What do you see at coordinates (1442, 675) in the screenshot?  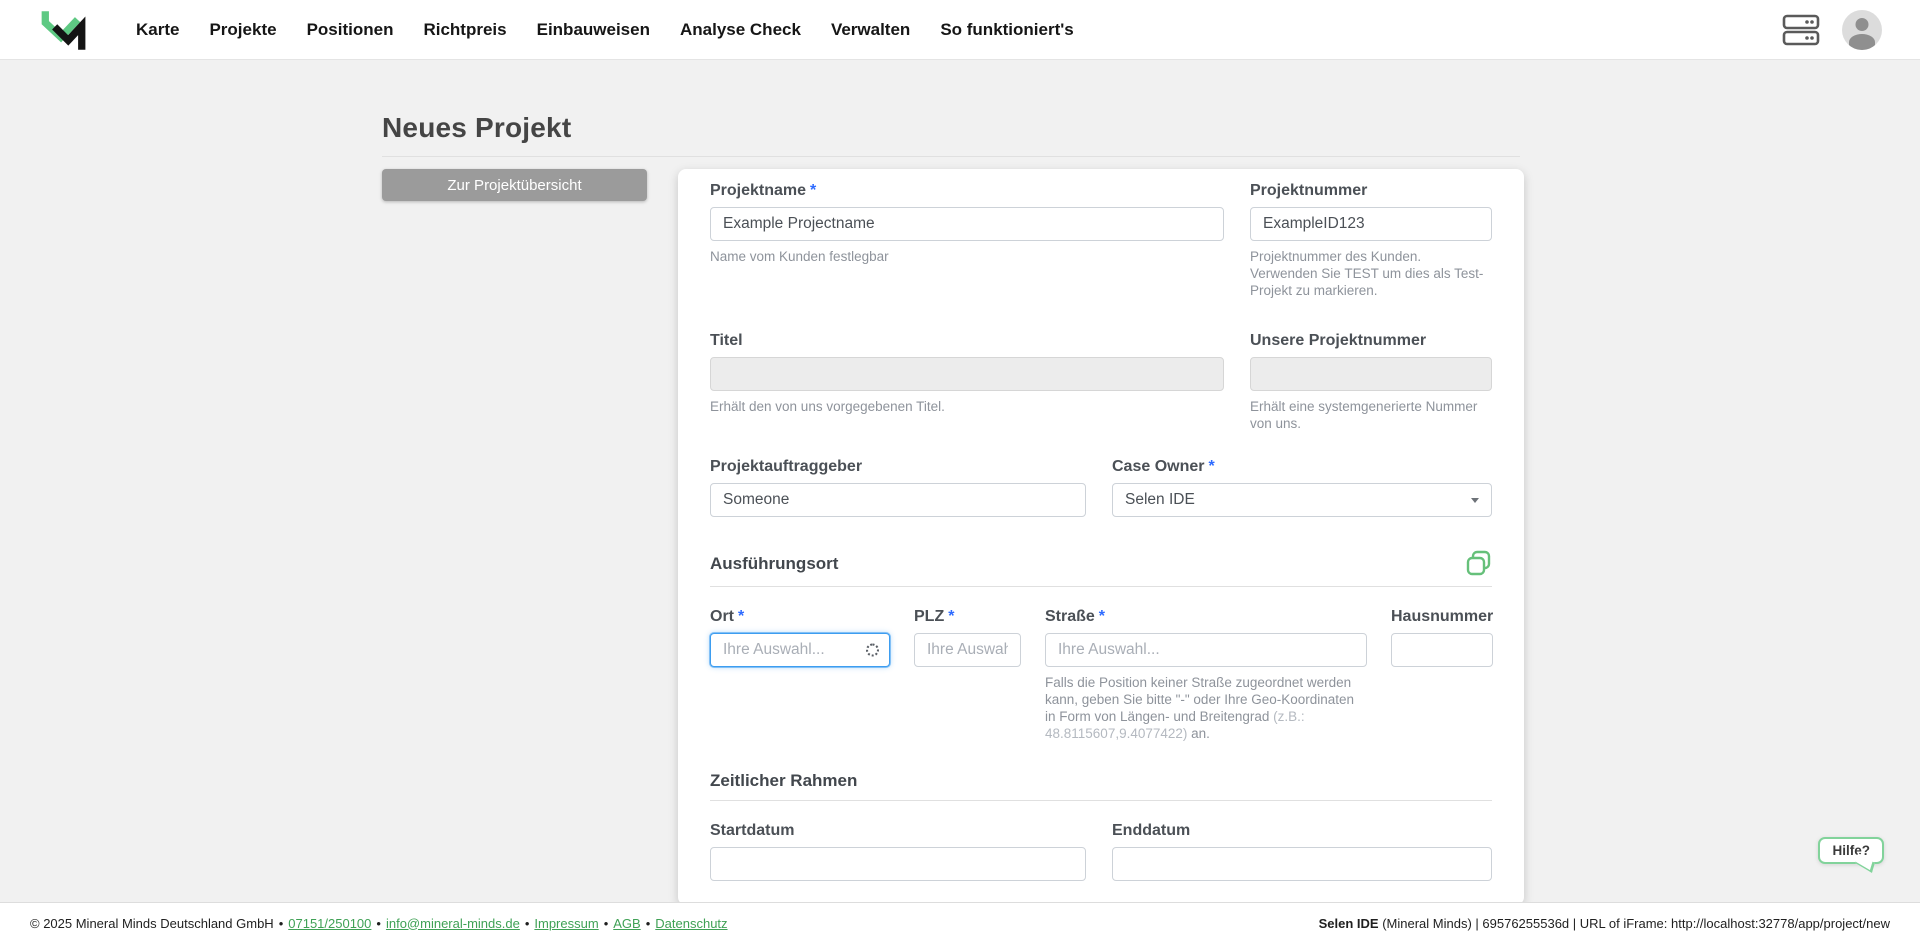 I see `field-hausnummer: Hausnummer` at bounding box center [1442, 675].